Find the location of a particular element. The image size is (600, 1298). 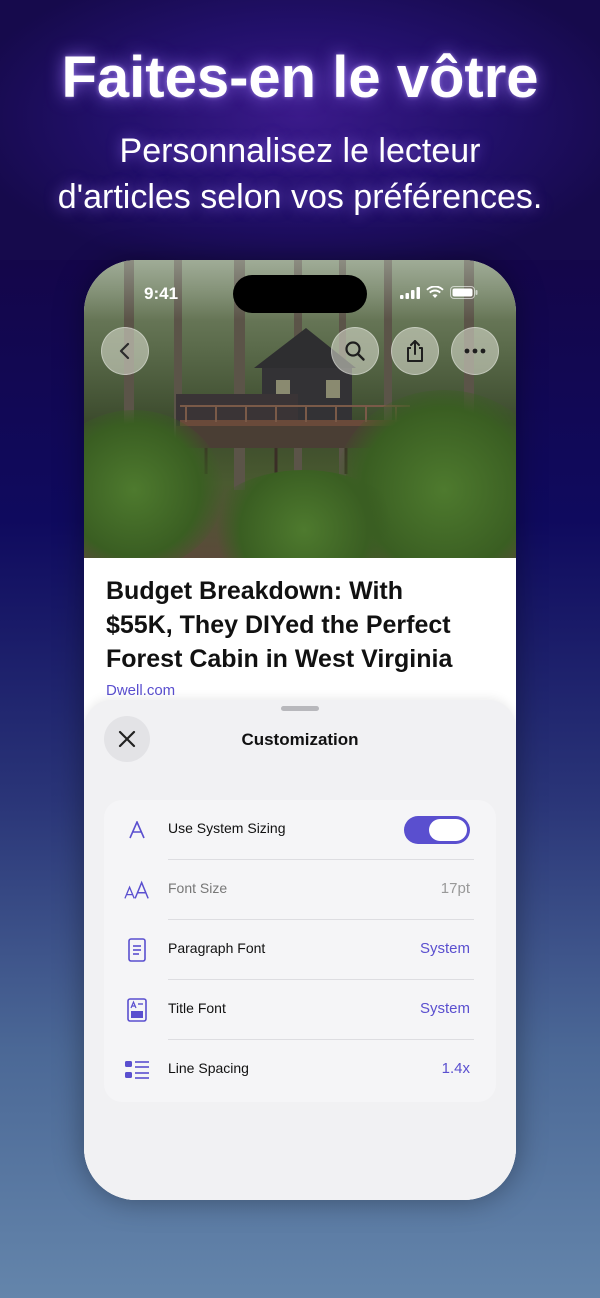

row-line-spacing: Line Spacing 1.4x is located at coordinates (300, 1070).